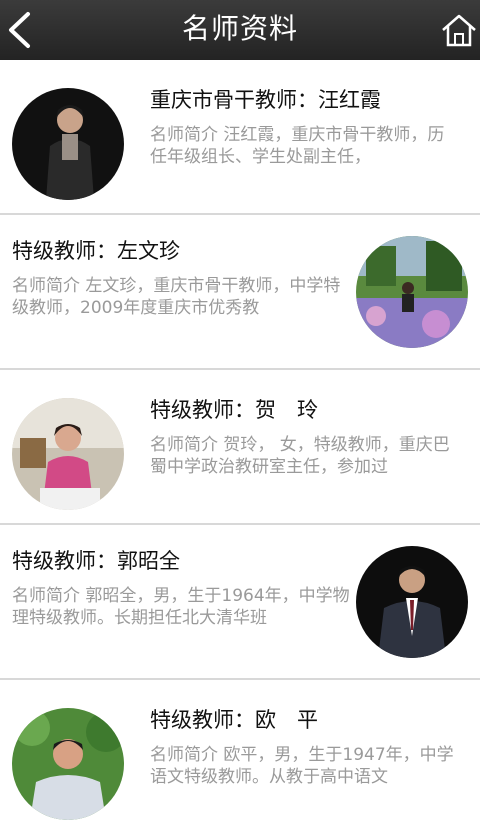  I want to click on teacher-intro: 名师简介 贺玲， 女，特级教师，重庆巴蜀中学政治教研室主任，参加过, so click(307, 456).